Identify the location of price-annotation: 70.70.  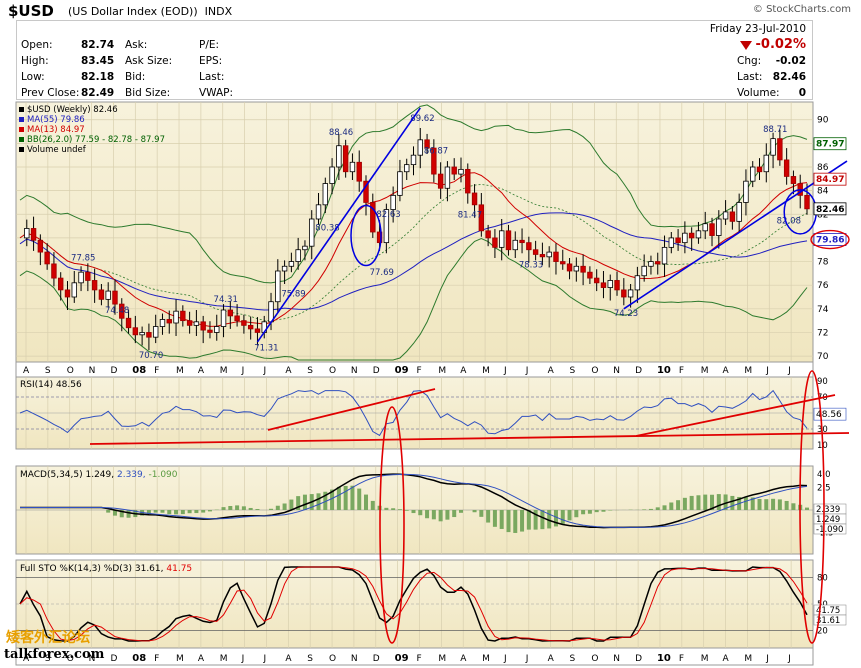
(151, 356).